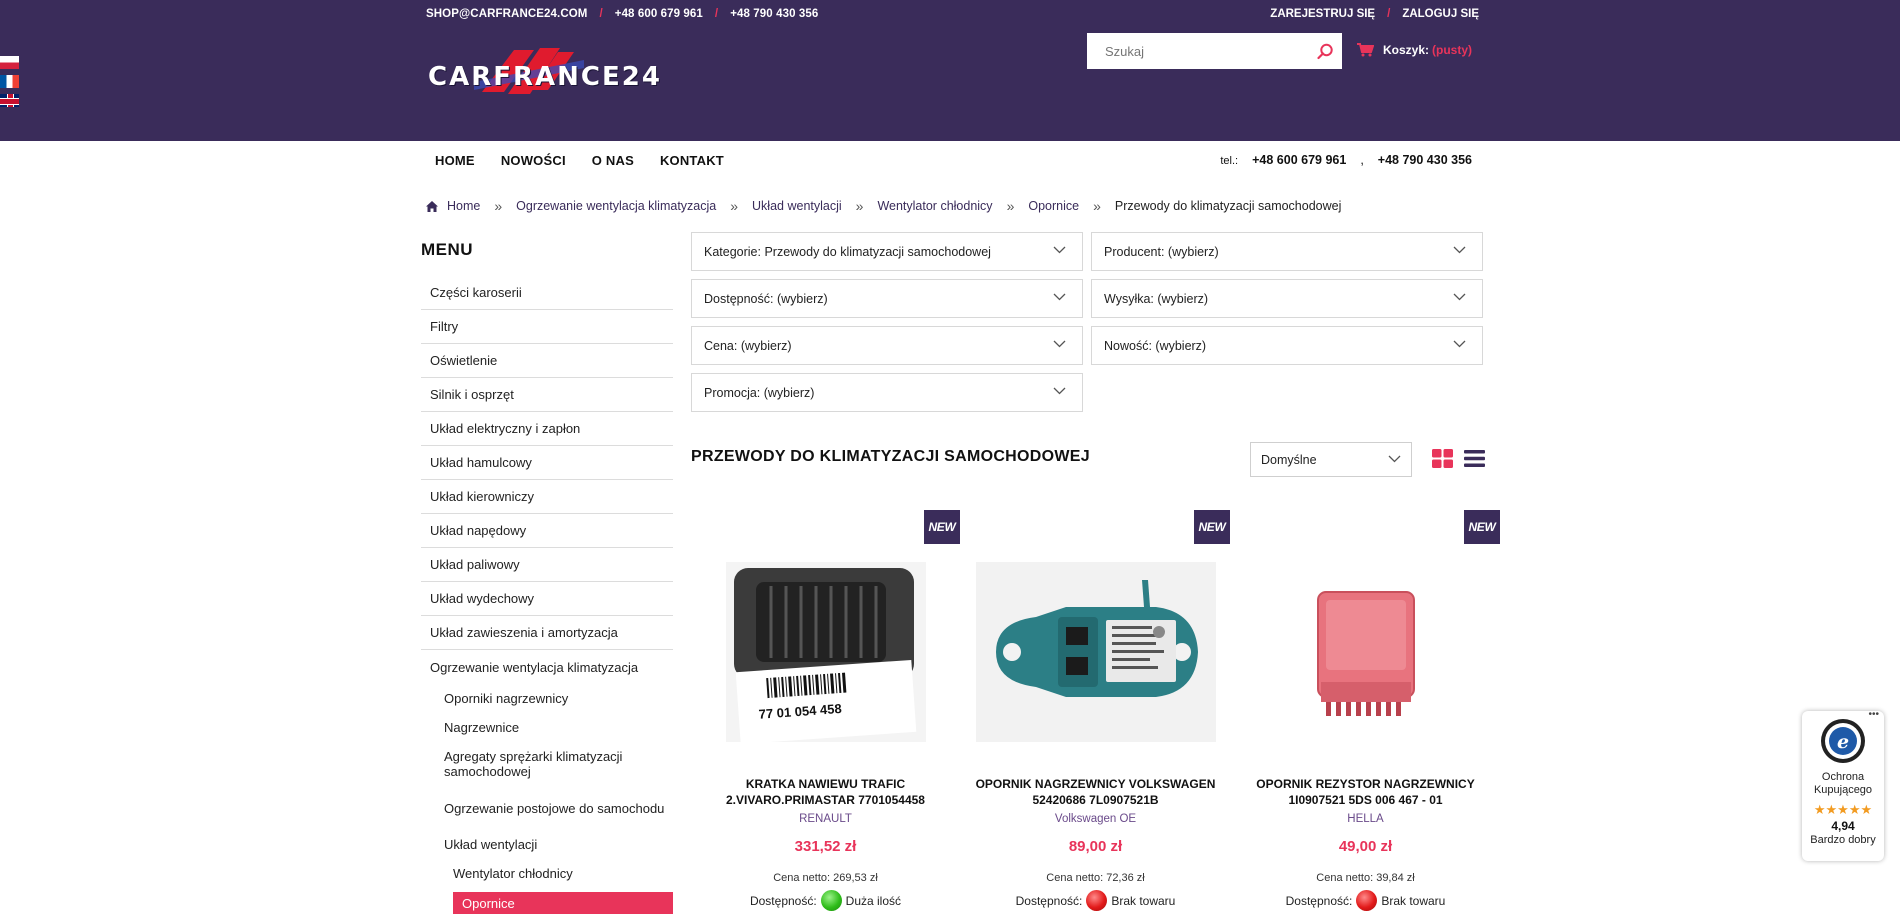  Describe the element at coordinates (547, 497) in the screenshot. I see `sidebar-item: Układ kierowniczy` at that location.